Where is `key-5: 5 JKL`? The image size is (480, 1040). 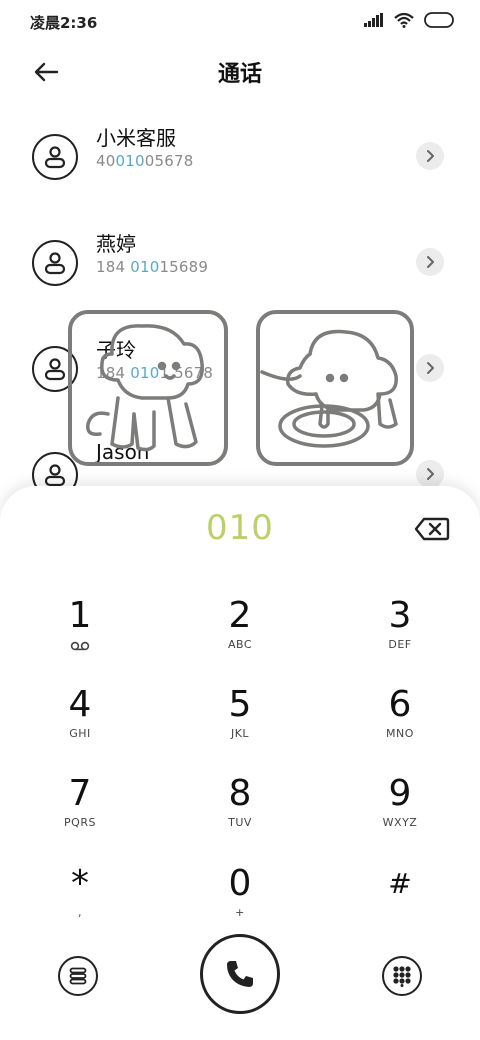
key-5: 5 JKL is located at coordinates (240, 725).